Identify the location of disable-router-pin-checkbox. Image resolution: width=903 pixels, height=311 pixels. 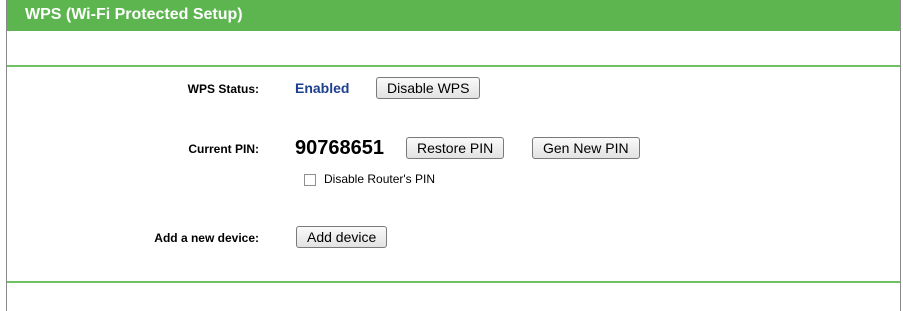
(310, 180).